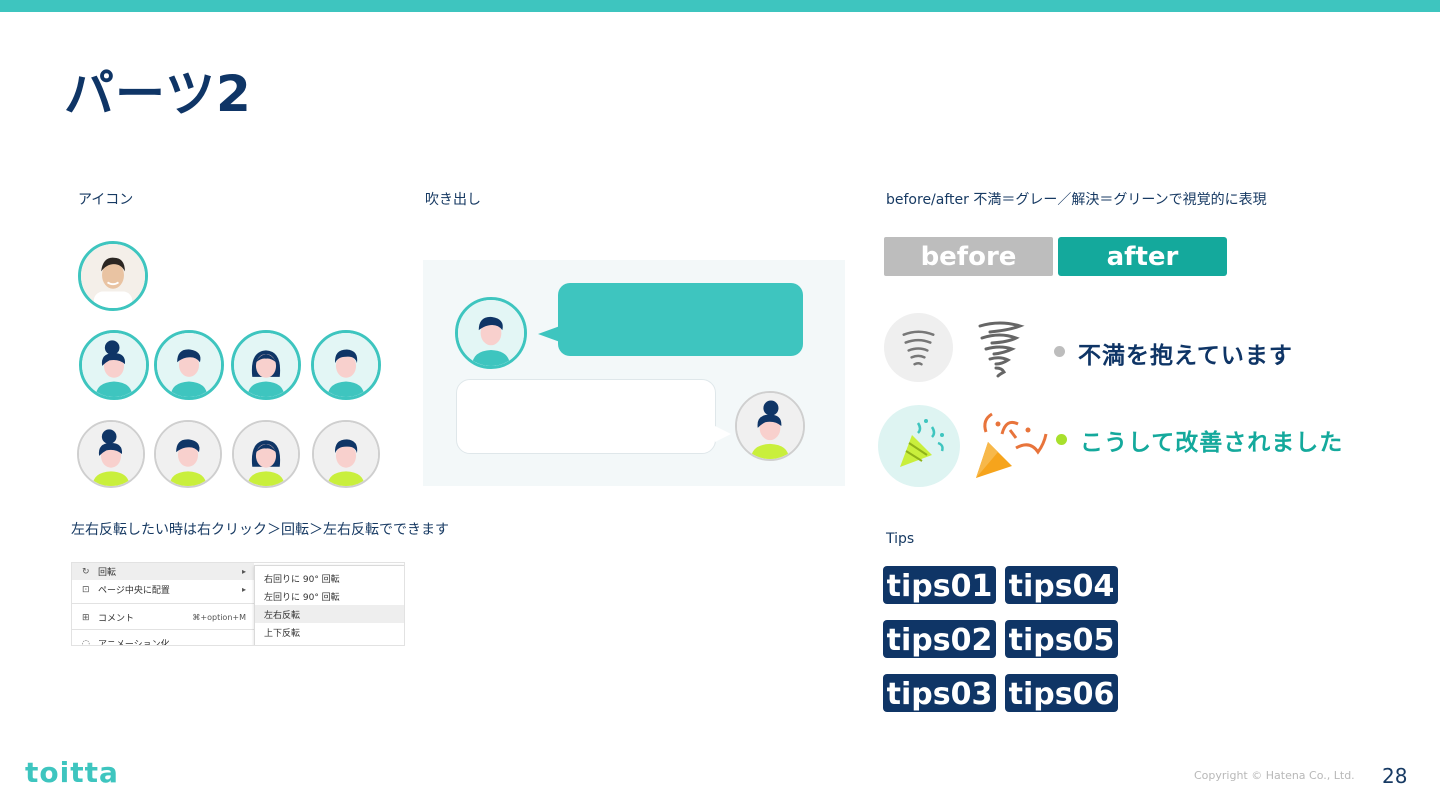 This screenshot has height=810, width=1440. What do you see at coordinates (86, 571) in the screenshot?
I see `rotate-icon: ↻` at bounding box center [86, 571].